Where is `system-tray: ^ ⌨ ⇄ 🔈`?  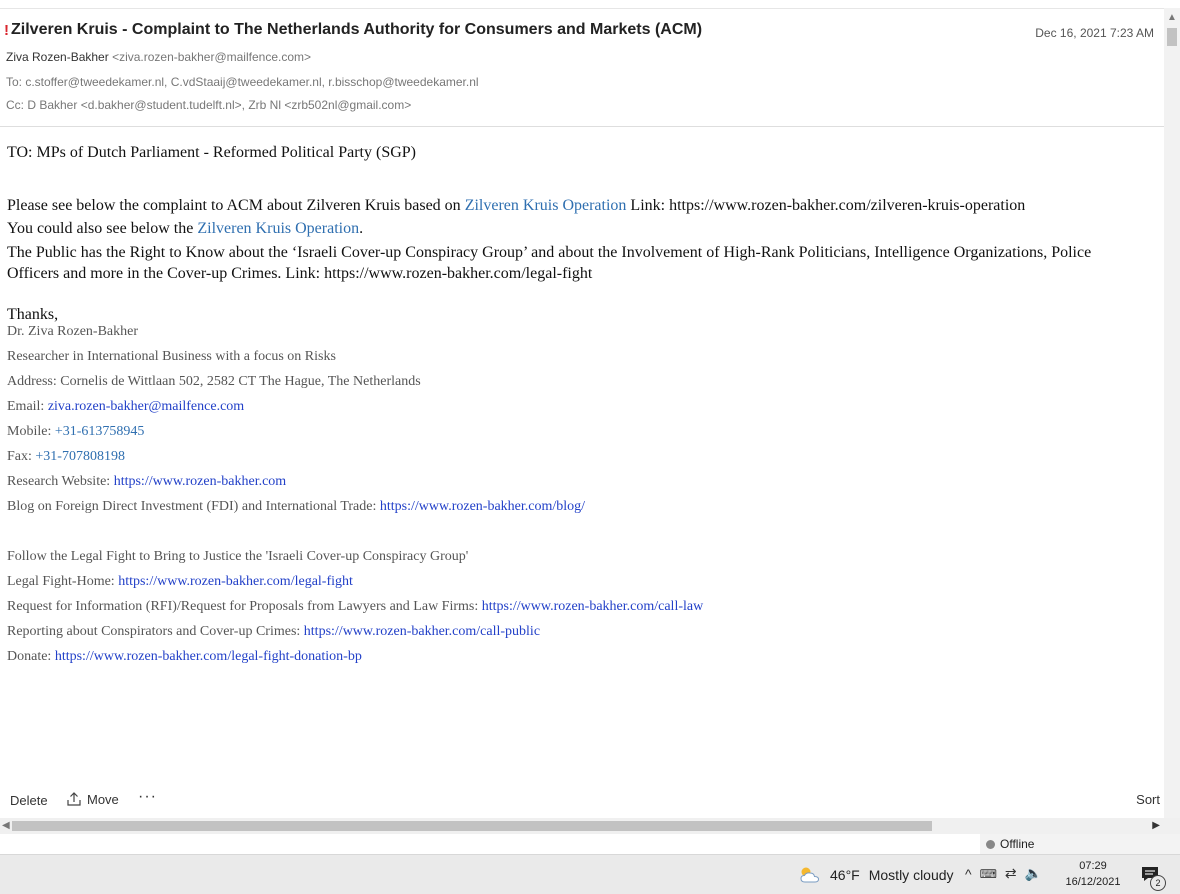
system-tray: ^ ⌨ ⇄ 🔈 is located at coordinates (1003, 873).